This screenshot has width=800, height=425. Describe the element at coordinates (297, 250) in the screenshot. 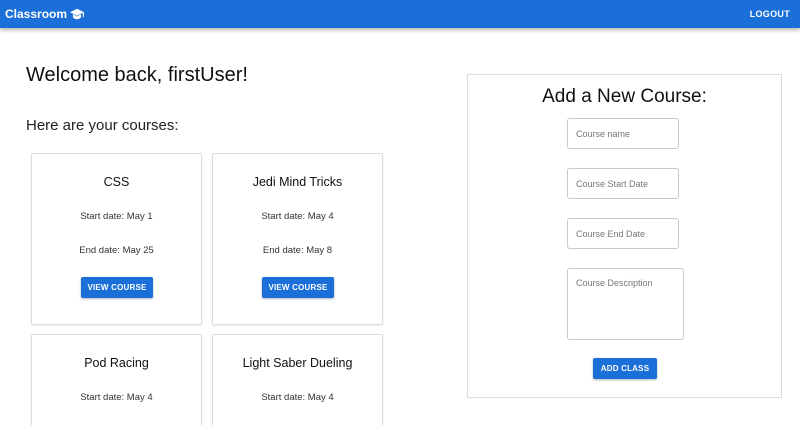

I see `course-end-date: End date: May 8` at that location.